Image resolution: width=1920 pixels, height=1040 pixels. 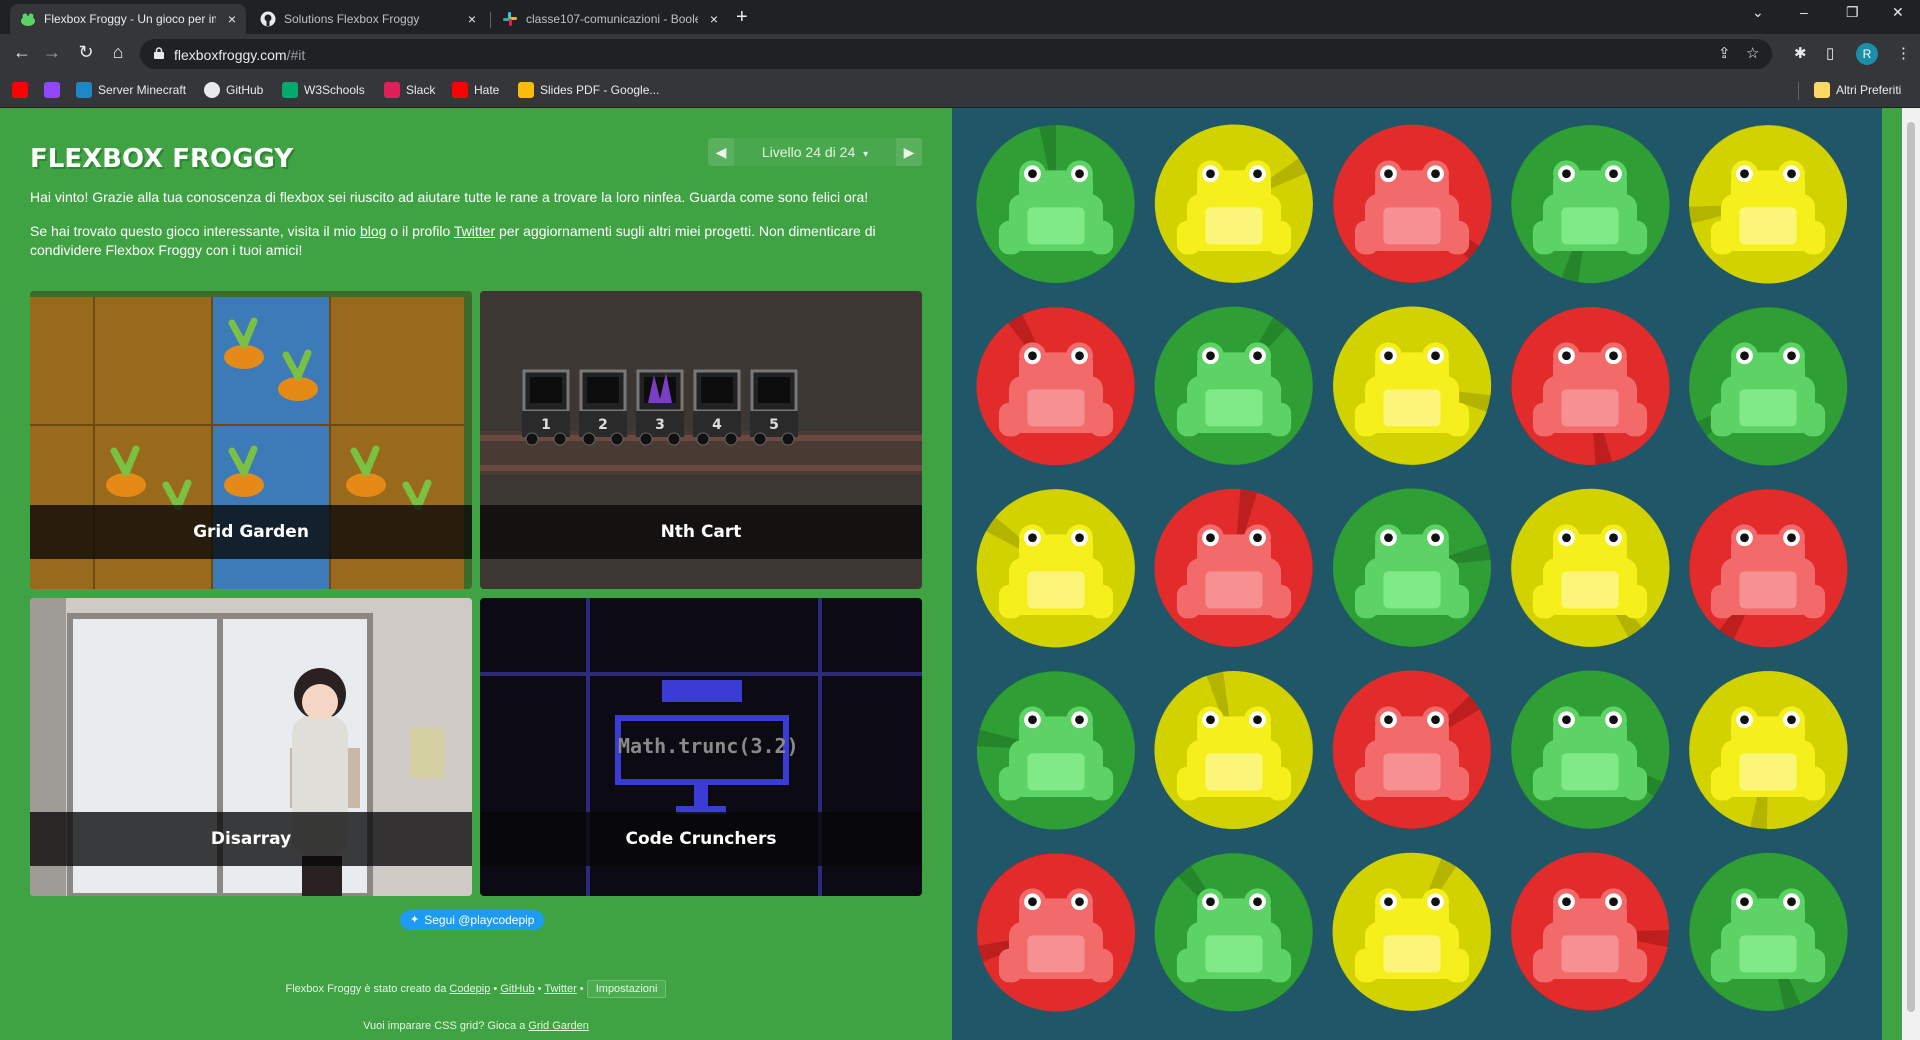 I want to click on page-scrollbar, so click(x=1911, y=574).